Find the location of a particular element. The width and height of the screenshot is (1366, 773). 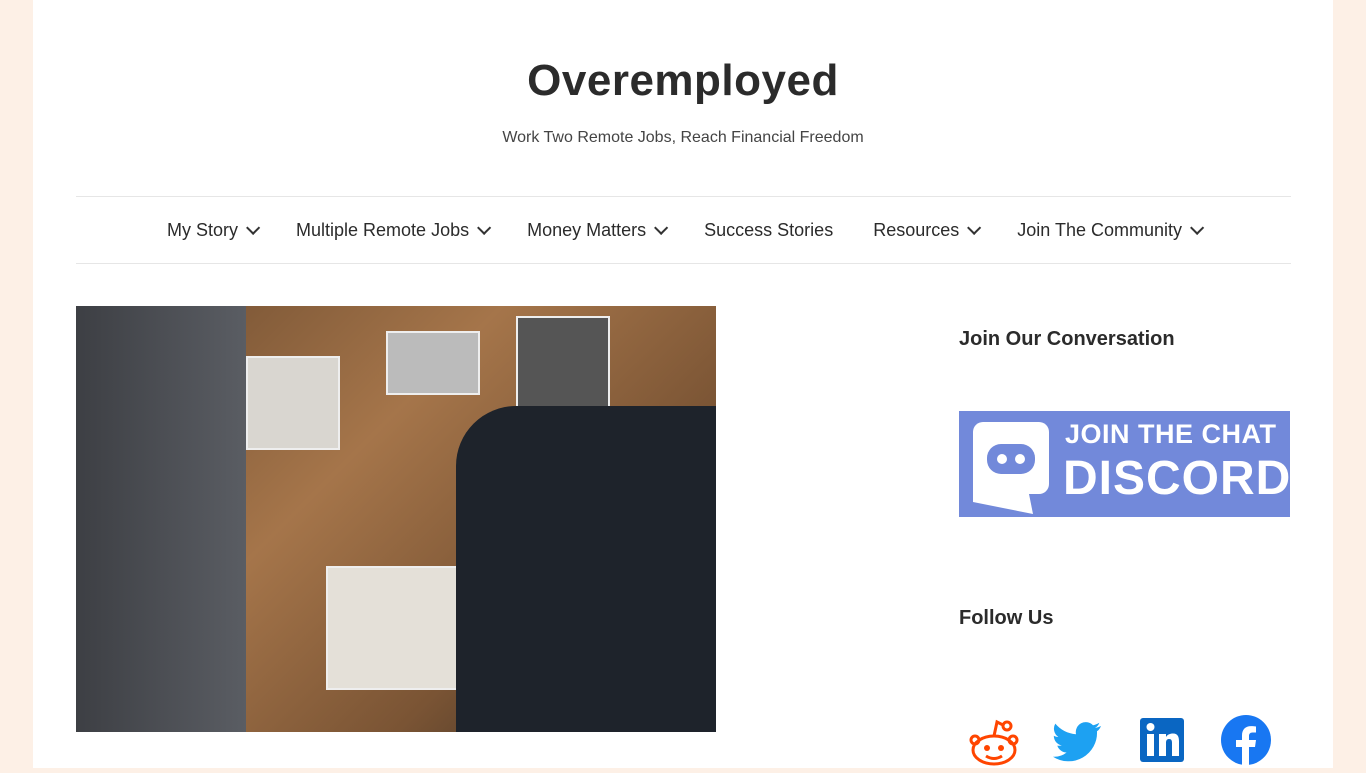

discord-icon is located at coordinates (1011, 468).